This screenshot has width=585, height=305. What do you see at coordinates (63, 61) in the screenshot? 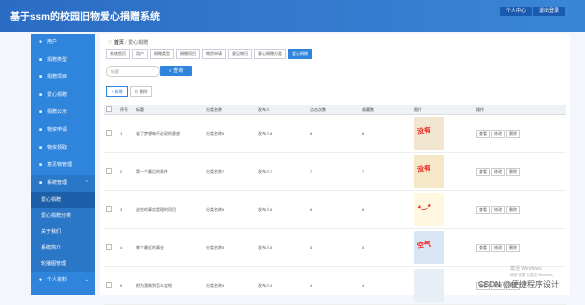
I see `sidebar-item-donation-type: ■ 捐赠类型` at bounding box center [63, 61].